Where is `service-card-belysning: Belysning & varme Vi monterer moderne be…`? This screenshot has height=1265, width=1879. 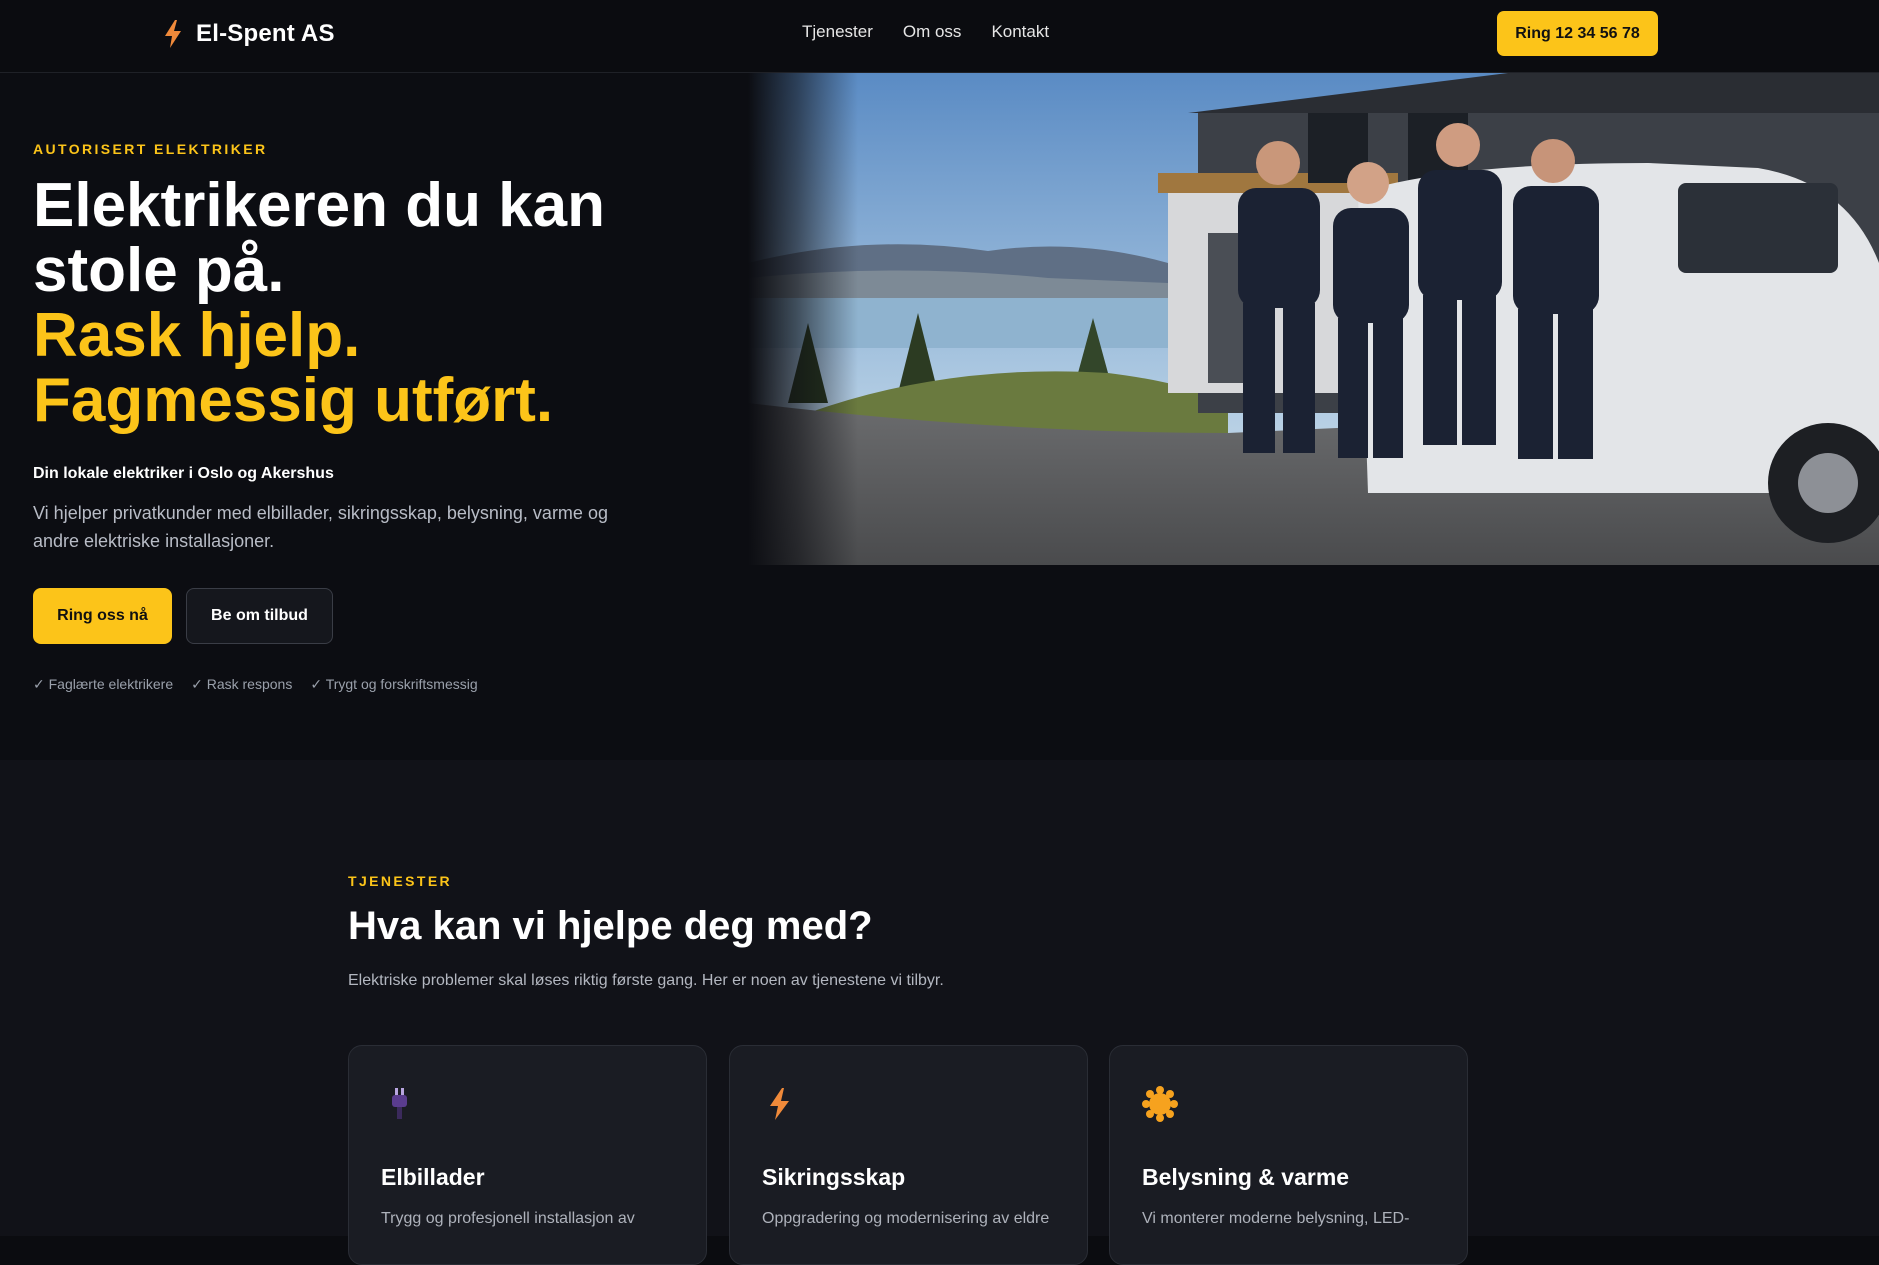
service-card-belysning: Belysning & varme Vi monterer moderne be… is located at coordinates (1288, 1155).